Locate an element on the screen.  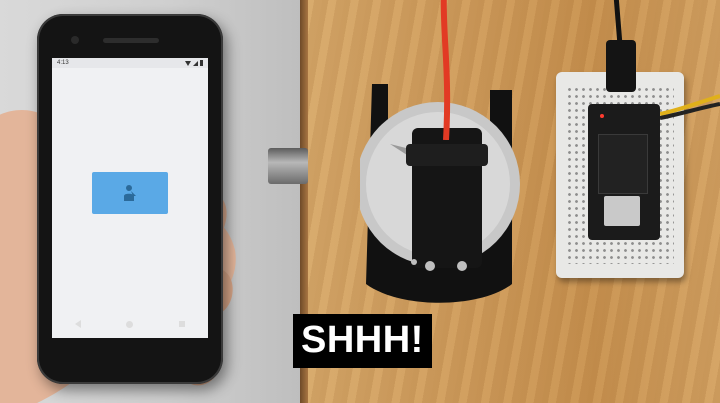
android-nav-bar is located at coordinates (130, 324).